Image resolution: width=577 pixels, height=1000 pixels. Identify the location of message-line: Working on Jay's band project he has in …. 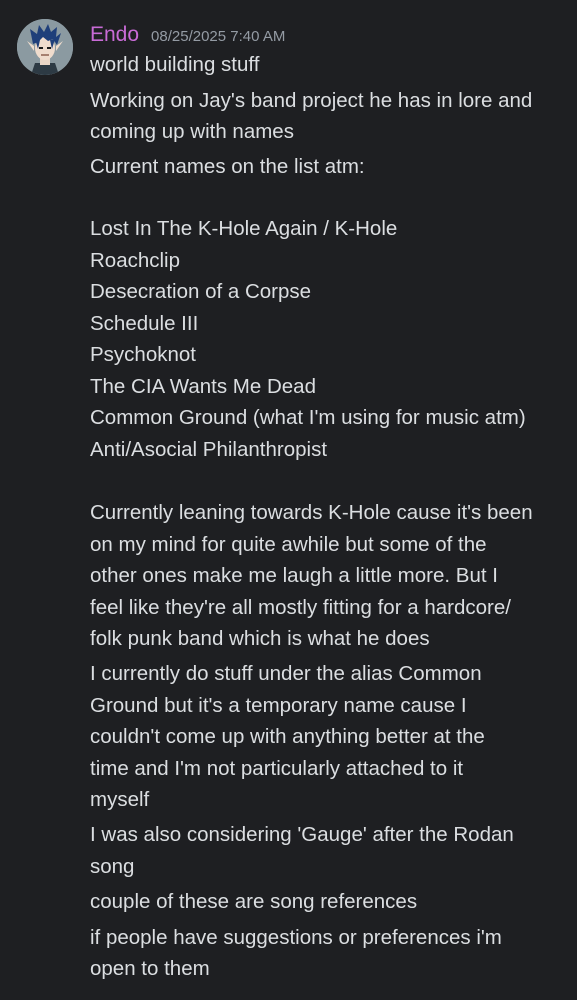
(311, 100).